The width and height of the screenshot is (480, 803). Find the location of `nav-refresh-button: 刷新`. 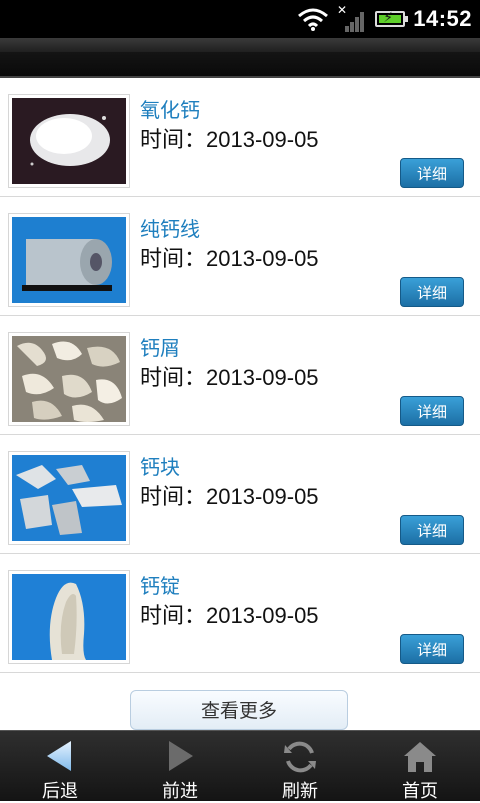

nav-refresh-button: 刷新 is located at coordinates (300, 766).